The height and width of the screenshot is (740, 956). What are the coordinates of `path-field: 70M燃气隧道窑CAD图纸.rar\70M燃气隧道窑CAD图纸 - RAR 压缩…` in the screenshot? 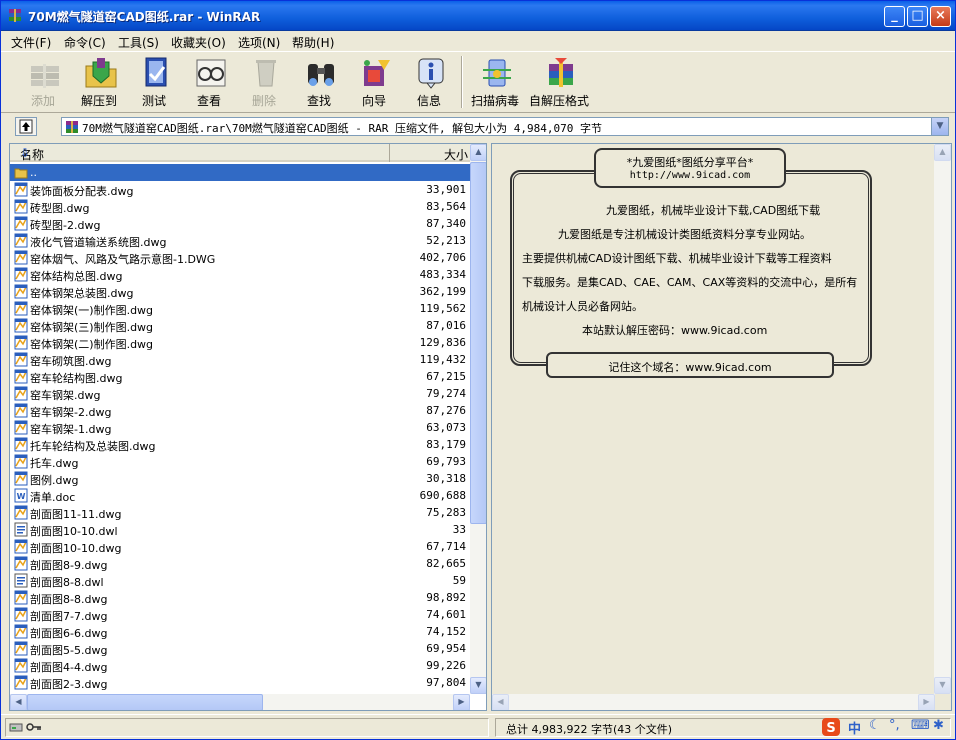 It's located at (505, 126).